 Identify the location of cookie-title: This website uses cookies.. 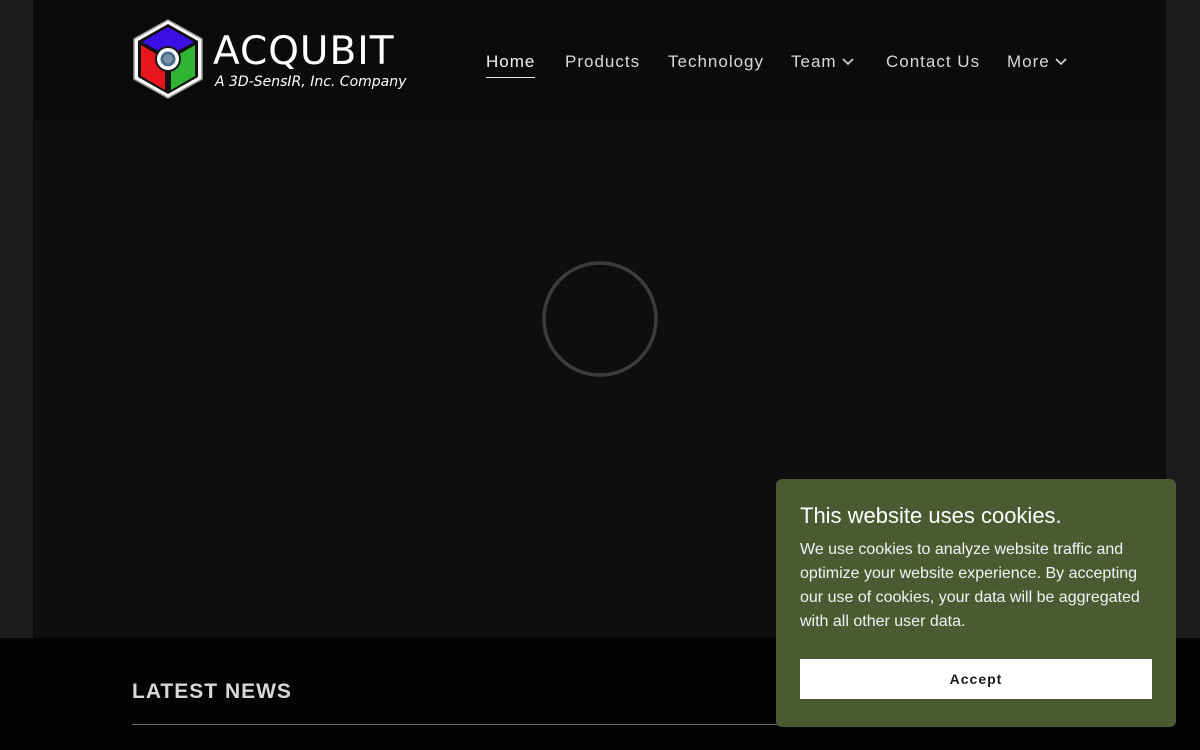
(931, 515).